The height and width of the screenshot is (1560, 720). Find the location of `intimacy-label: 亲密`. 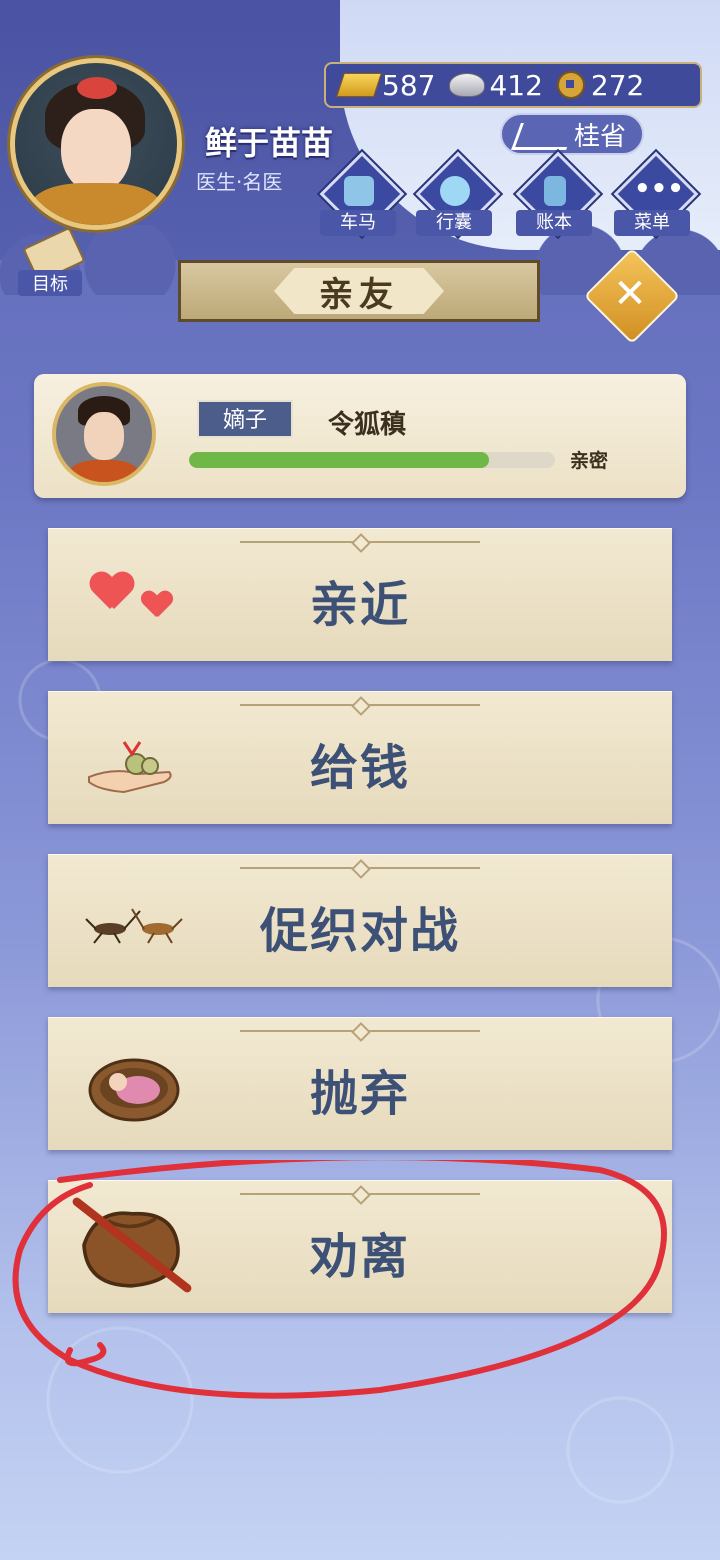

intimacy-label: 亲密 is located at coordinates (589, 461).